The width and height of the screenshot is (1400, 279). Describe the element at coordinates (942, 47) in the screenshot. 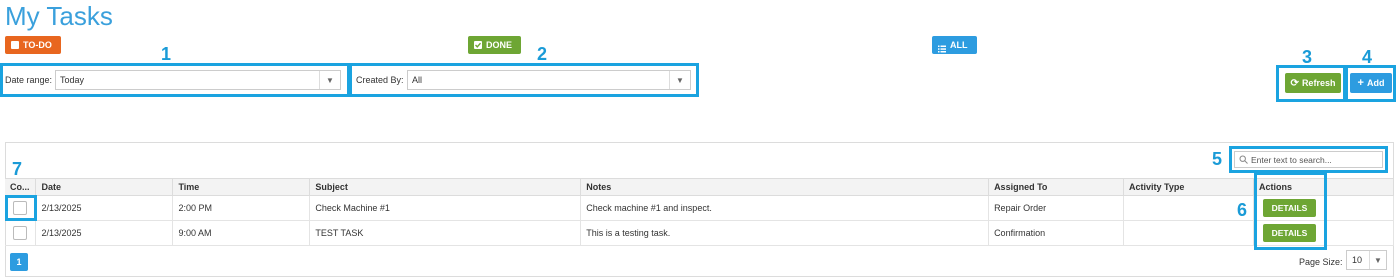

I see `list-icon` at that location.